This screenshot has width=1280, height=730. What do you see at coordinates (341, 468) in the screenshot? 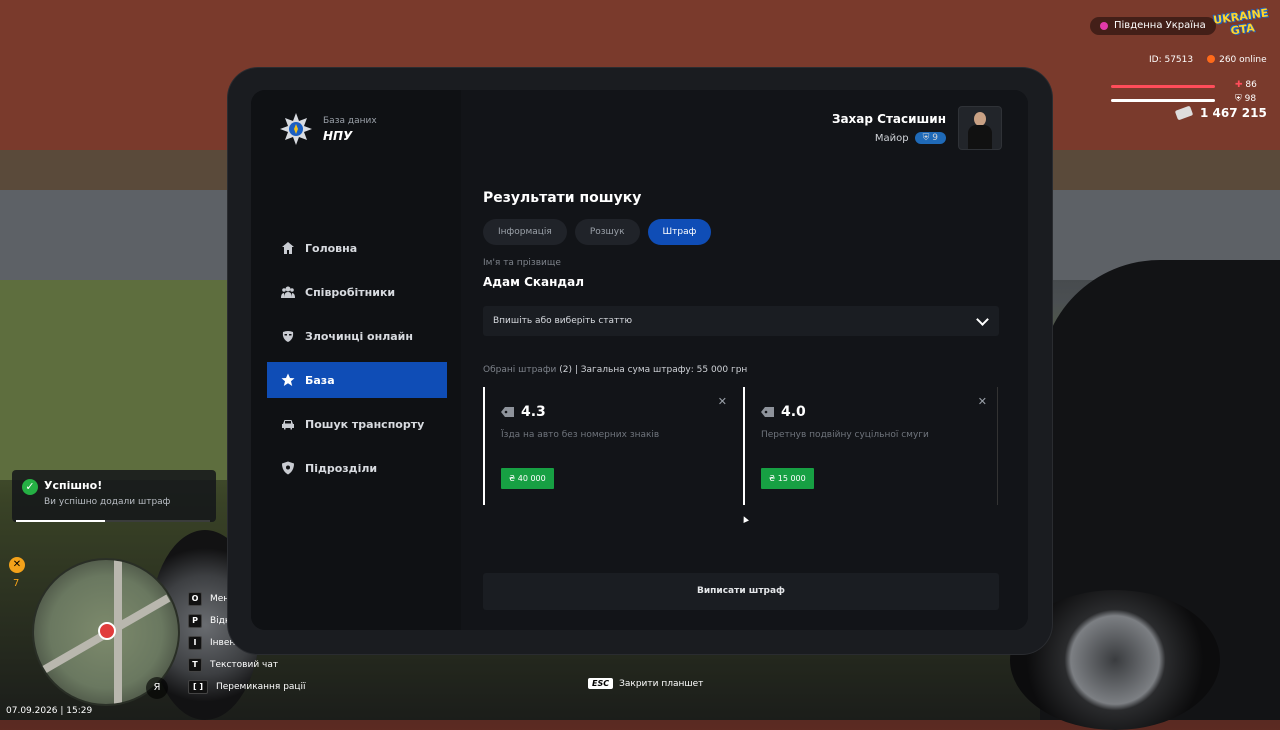
I see `sidebar-item-label: Підрозділи` at bounding box center [341, 468].